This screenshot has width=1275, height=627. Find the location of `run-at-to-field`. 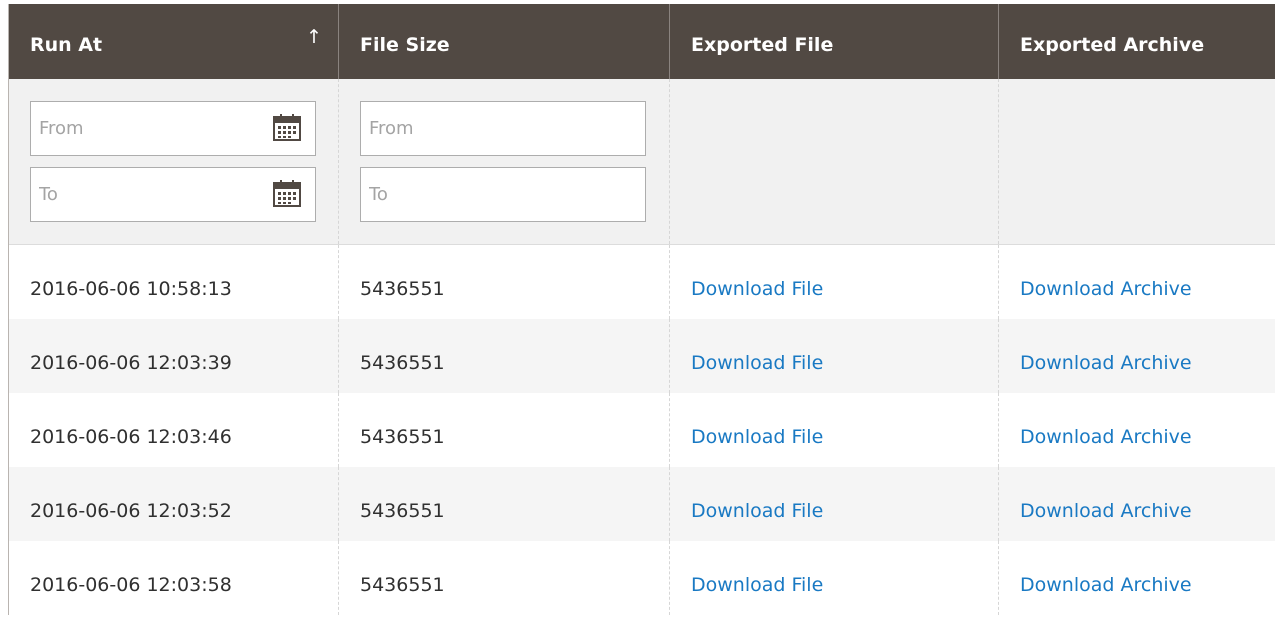

run-at-to-field is located at coordinates (173, 194).